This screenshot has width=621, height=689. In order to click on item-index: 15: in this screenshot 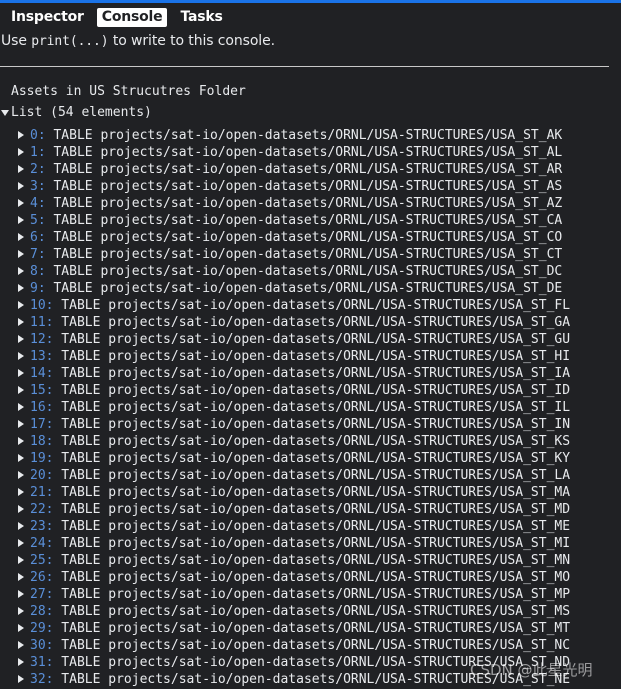, I will do `click(42, 390)`.